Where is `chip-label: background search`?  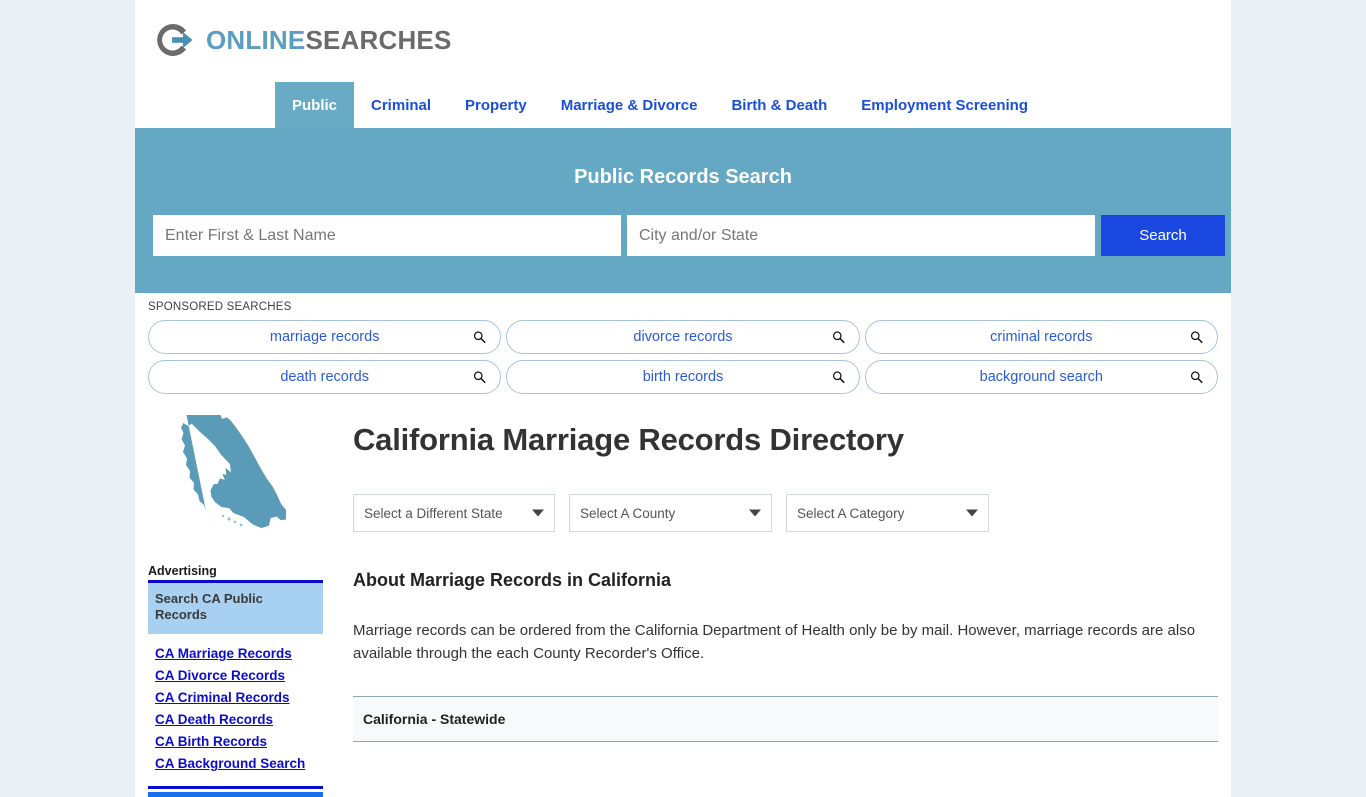 chip-label: background search is located at coordinates (1041, 377).